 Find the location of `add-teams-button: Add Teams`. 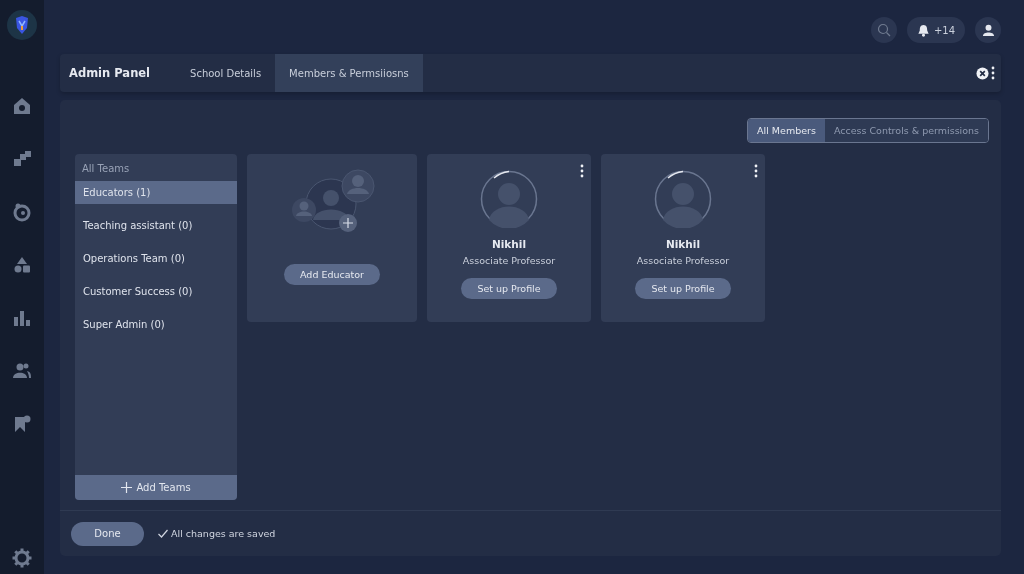

add-teams-button: Add Teams is located at coordinates (156, 487).